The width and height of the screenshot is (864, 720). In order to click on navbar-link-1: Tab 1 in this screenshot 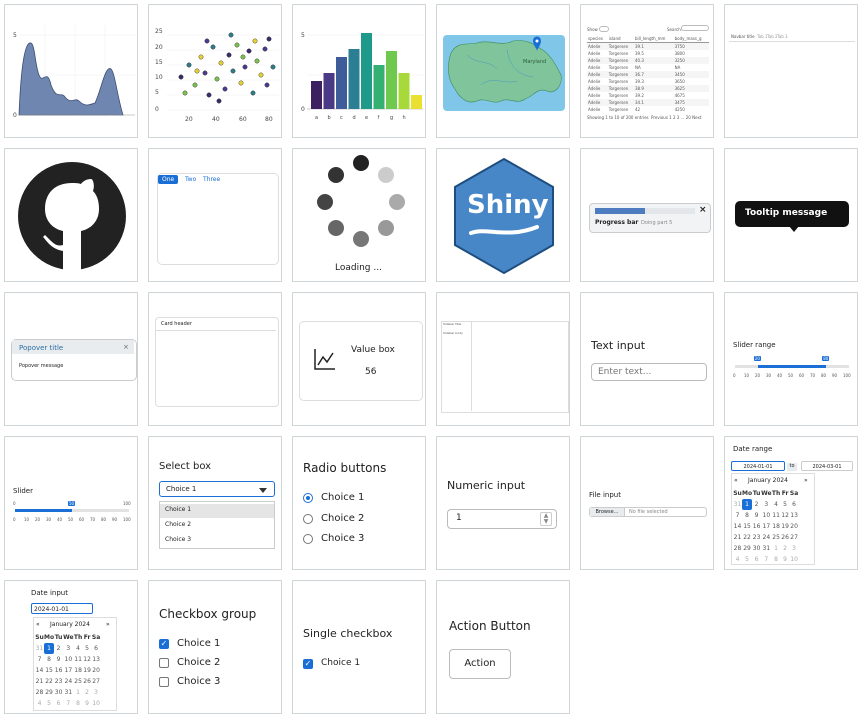, I will do `click(762, 36)`.